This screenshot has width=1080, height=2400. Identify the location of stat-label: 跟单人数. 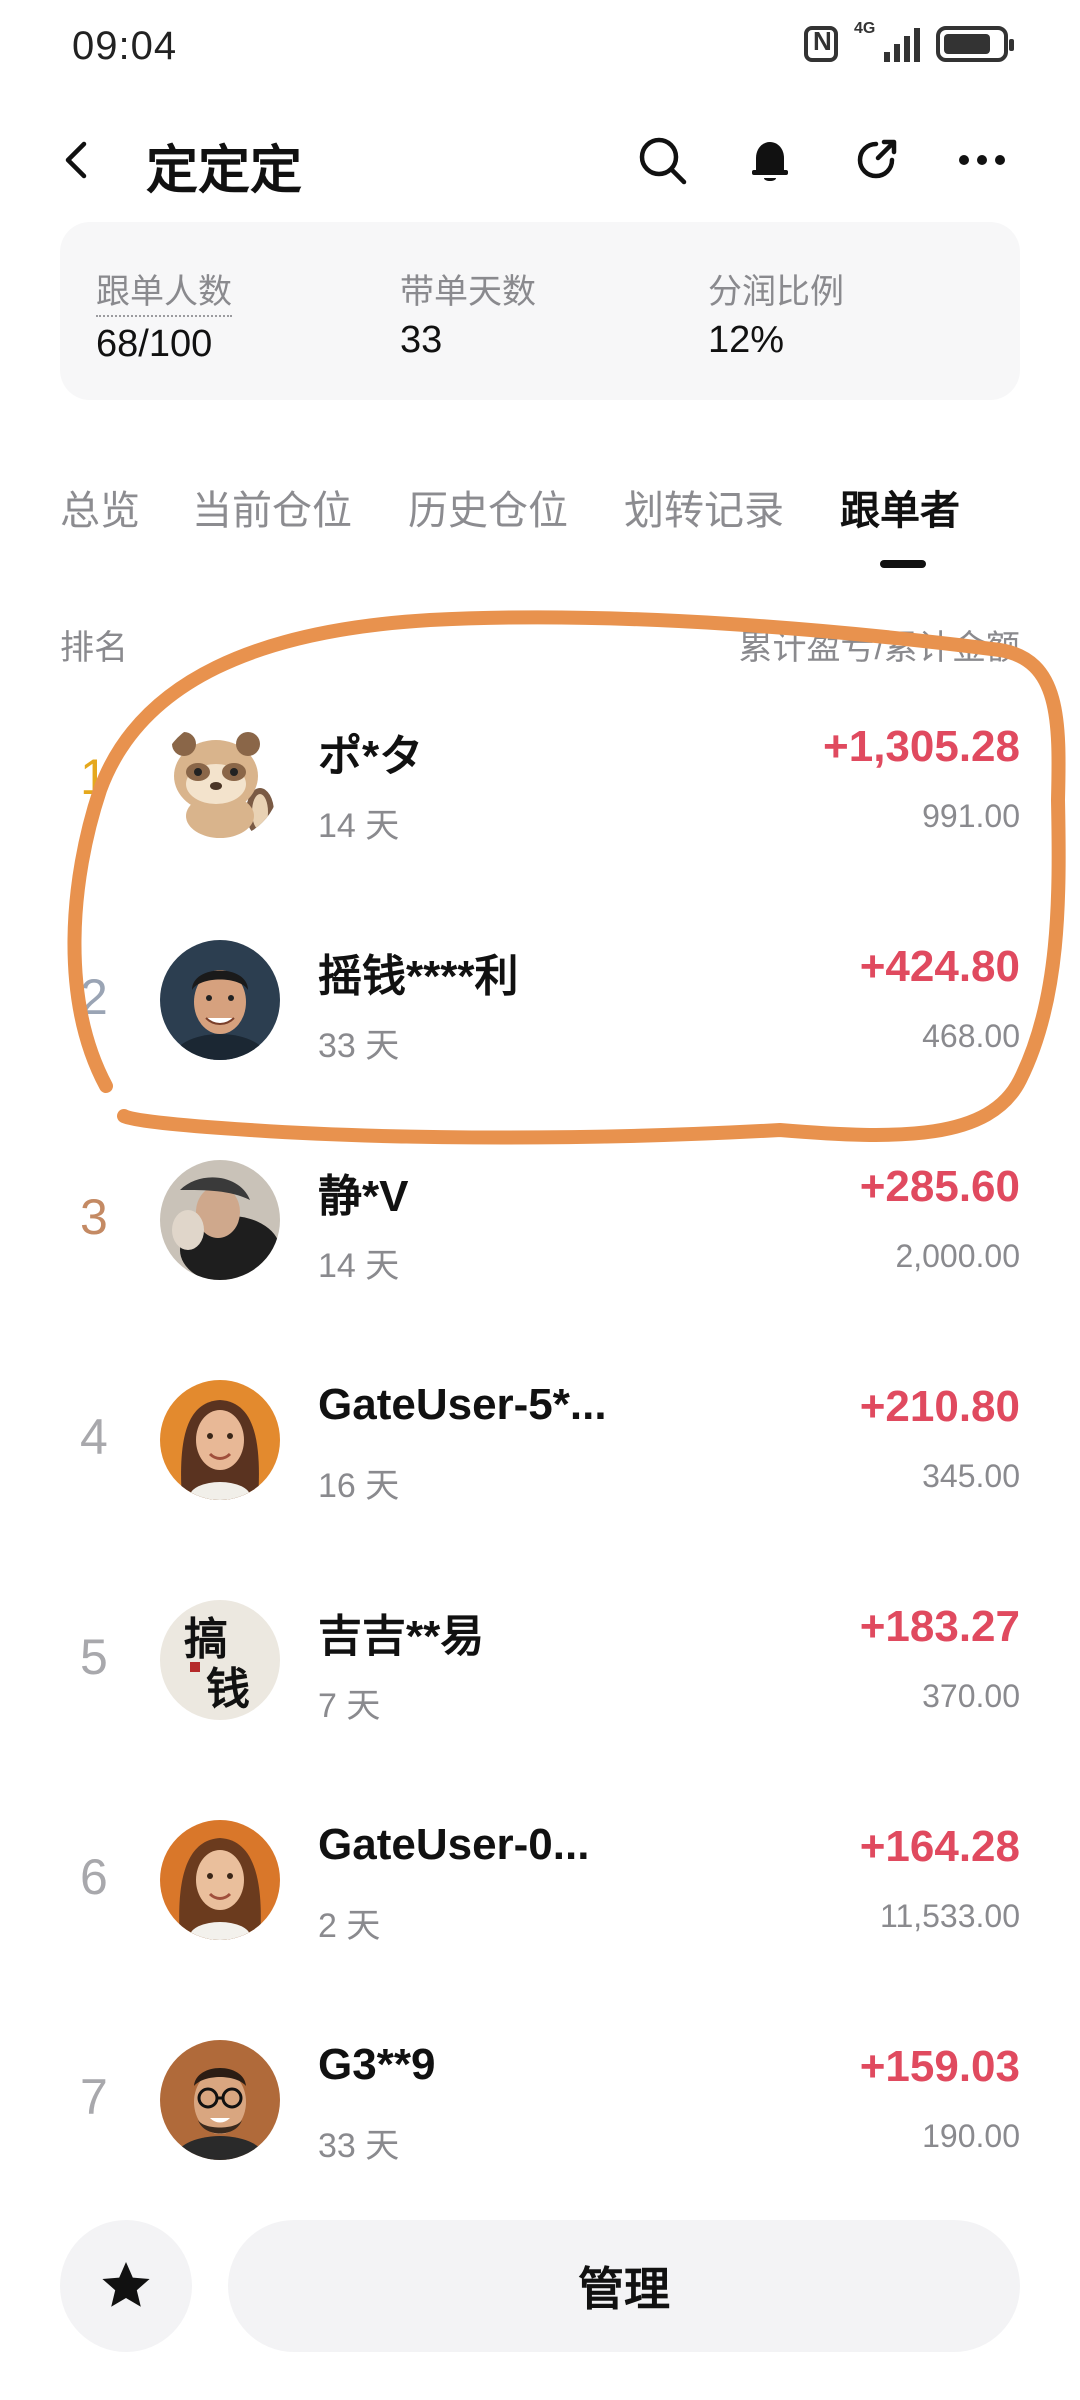
(164, 290).